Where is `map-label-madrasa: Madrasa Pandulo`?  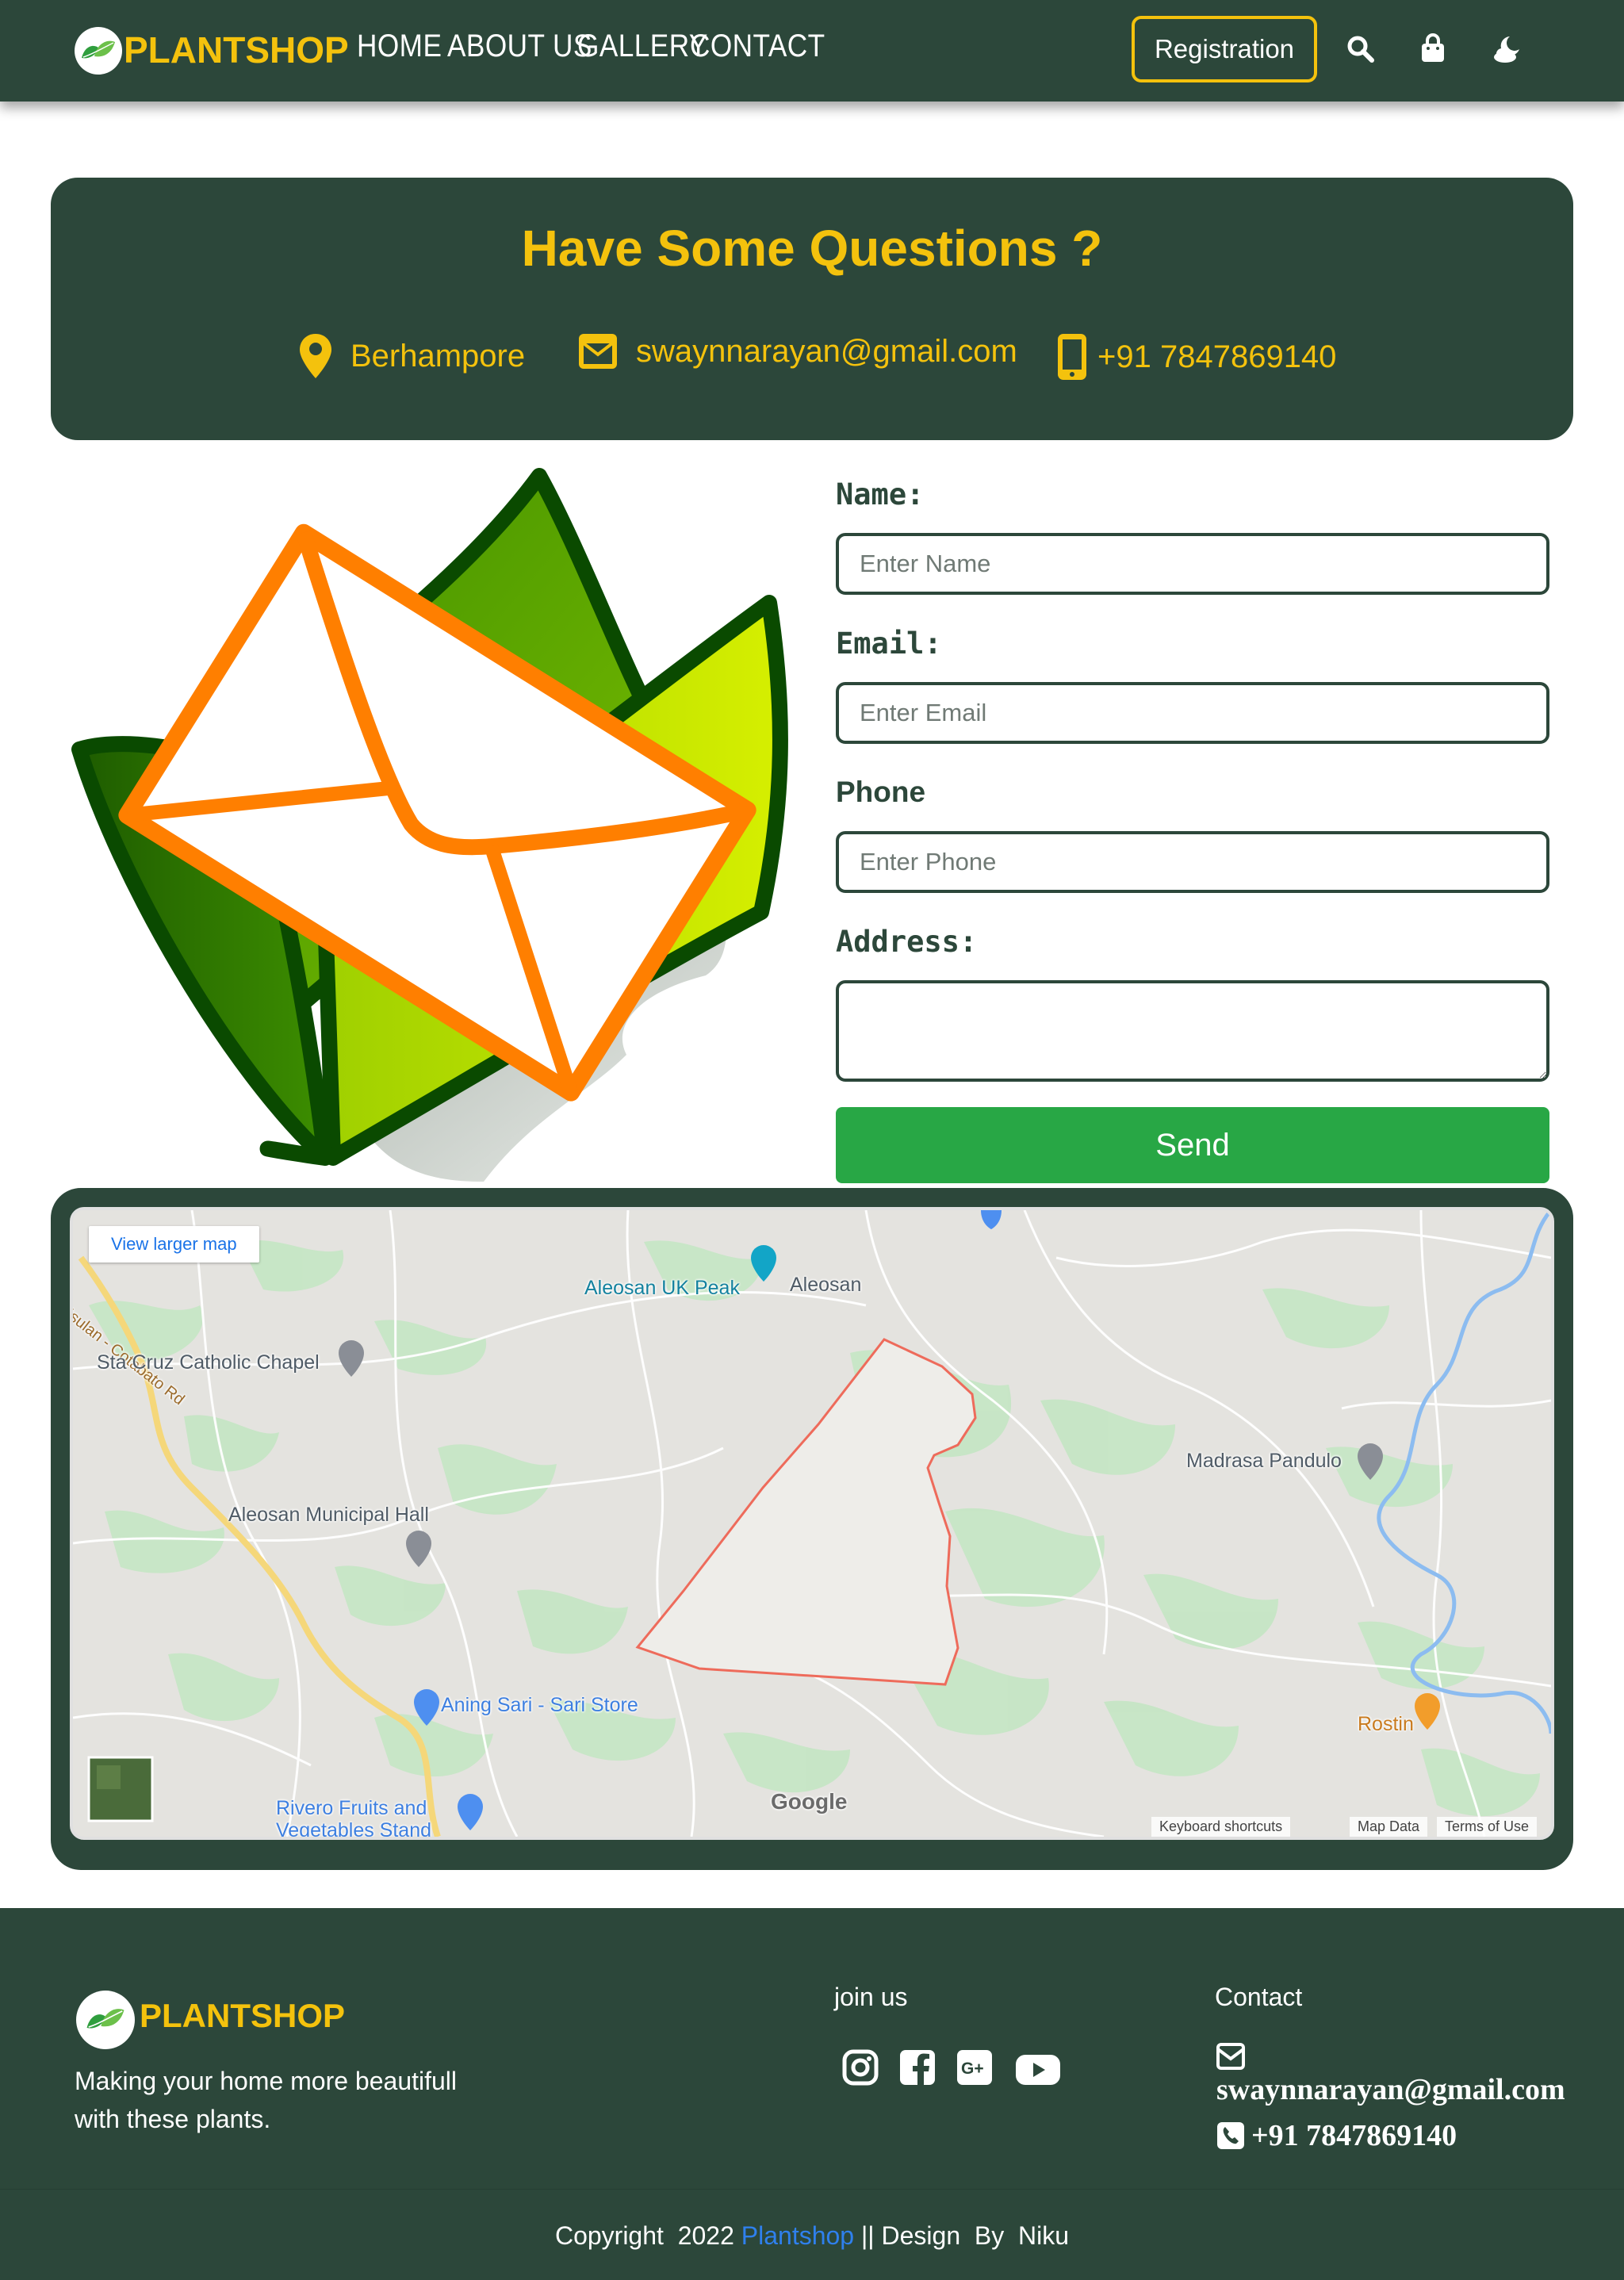 map-label-madrasa: Madrasa Pandulo is located at coordinates (1264, 1461).